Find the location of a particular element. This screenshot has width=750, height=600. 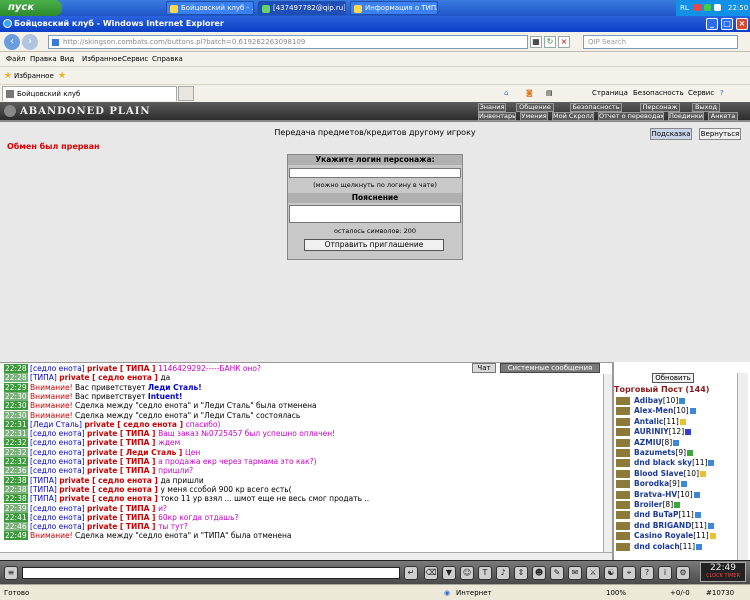

chat-horizontal-scrollbar is located at coordinates (306, 556).